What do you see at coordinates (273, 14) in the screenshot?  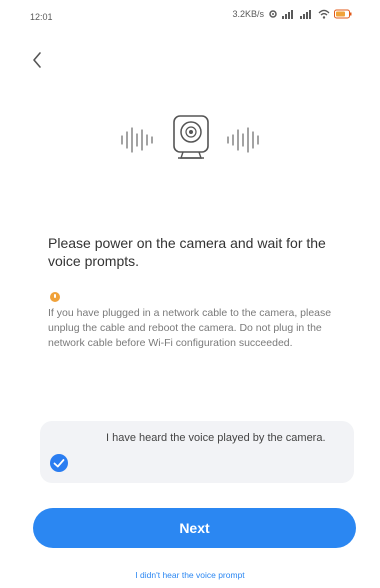 I see `settings-icon` at bounding box center [273, 14].